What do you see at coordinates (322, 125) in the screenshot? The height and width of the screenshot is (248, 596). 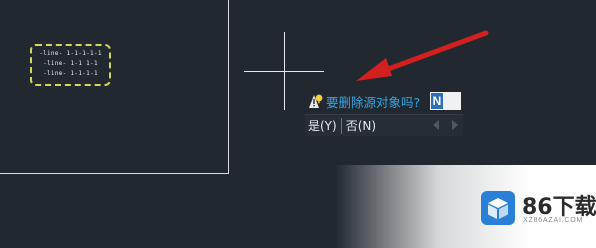 I see `option-yes: 是(Y)` at bounding box center [322, 125].